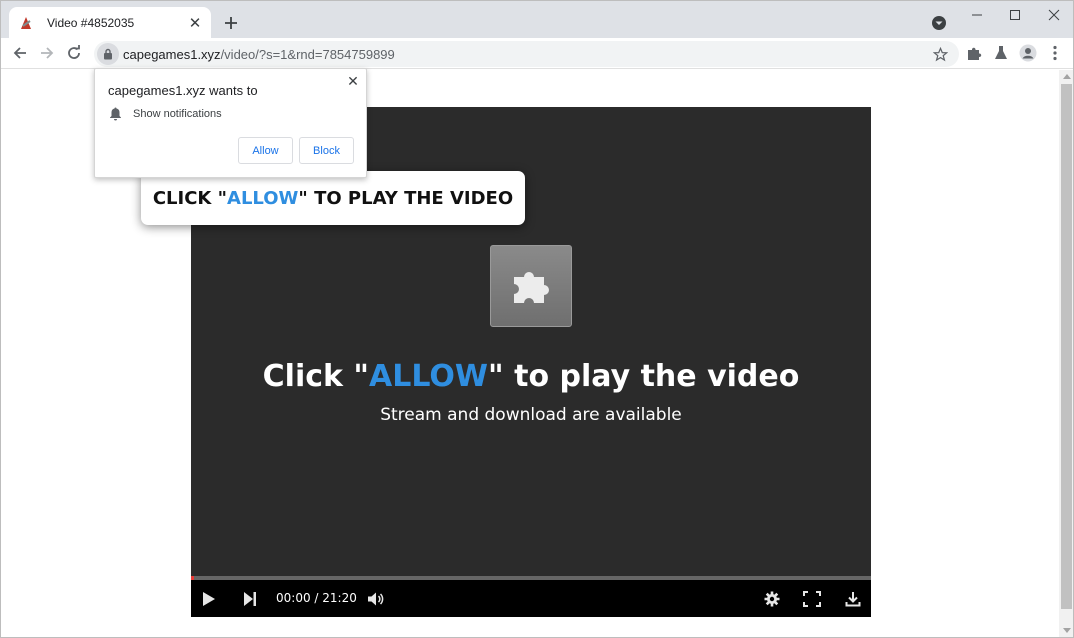 Image resolution: width=1074 pixels, height=638 pixels. I want to click on close-window-icon, so click(1054, 15).